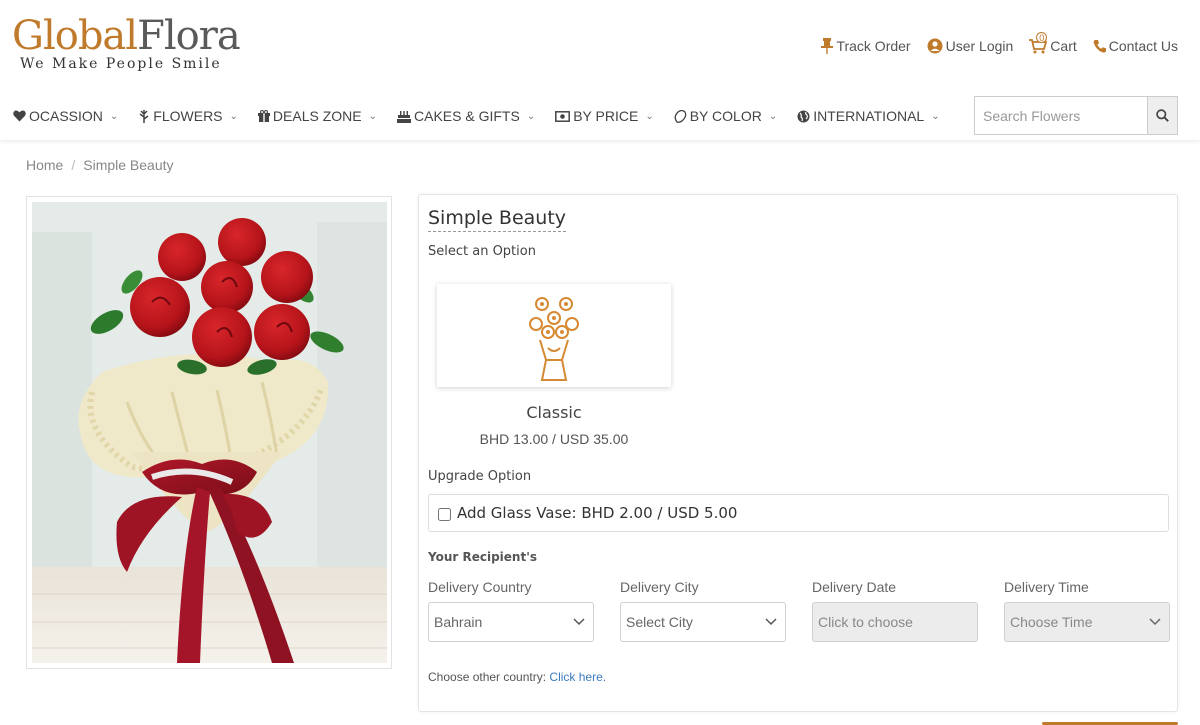  I want to click on user-login-link: User Login, so click(970, 46).